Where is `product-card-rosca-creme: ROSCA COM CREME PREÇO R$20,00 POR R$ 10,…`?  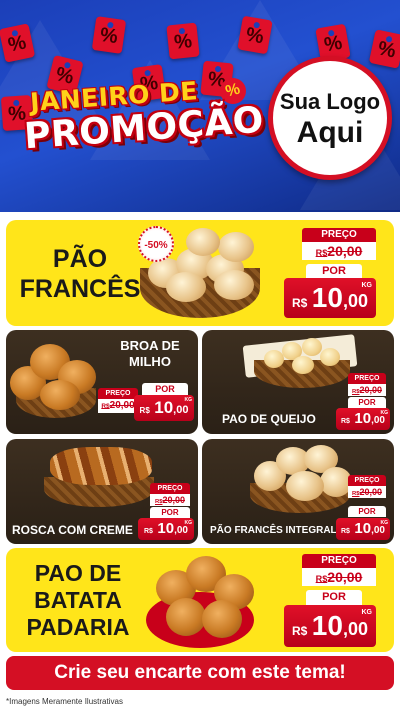
product-card-rosca-creme: ROSCA COM CREME PREÇO R$20,00 POR R$ 10,… is located at coordinates (102, 491).